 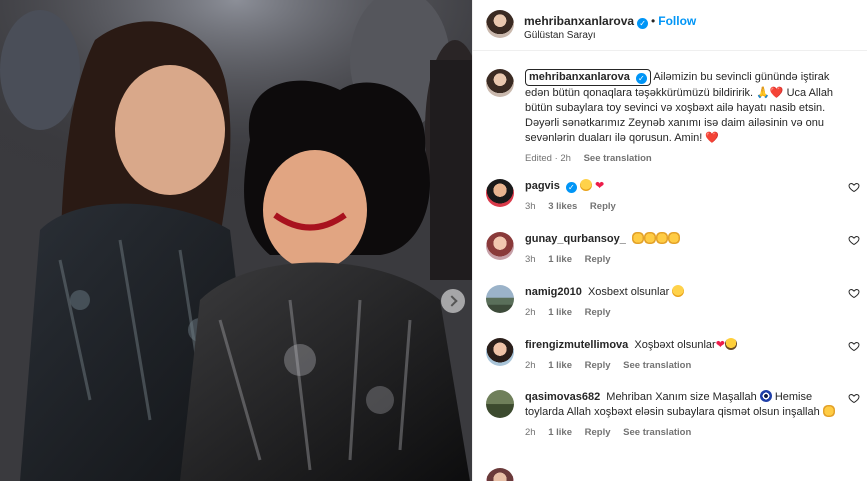 I want to click on location-link: Gülüstan Sarayı, so click(x=560, y=35).